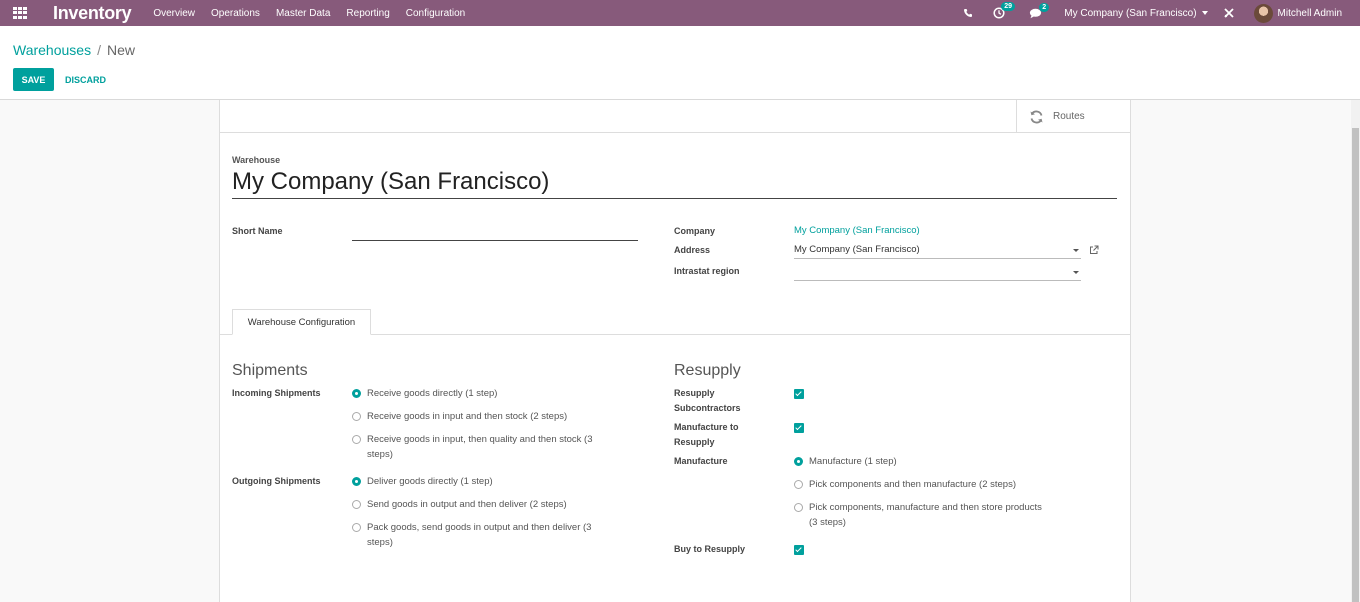  I want to click on incoming-shipments-label: Incoming Shipments, so click(276, 393).